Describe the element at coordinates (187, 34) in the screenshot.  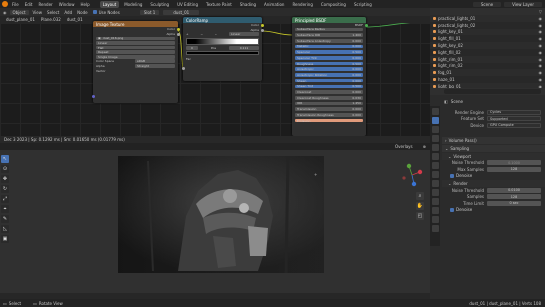
I see `add-stop-button: +` at that location.